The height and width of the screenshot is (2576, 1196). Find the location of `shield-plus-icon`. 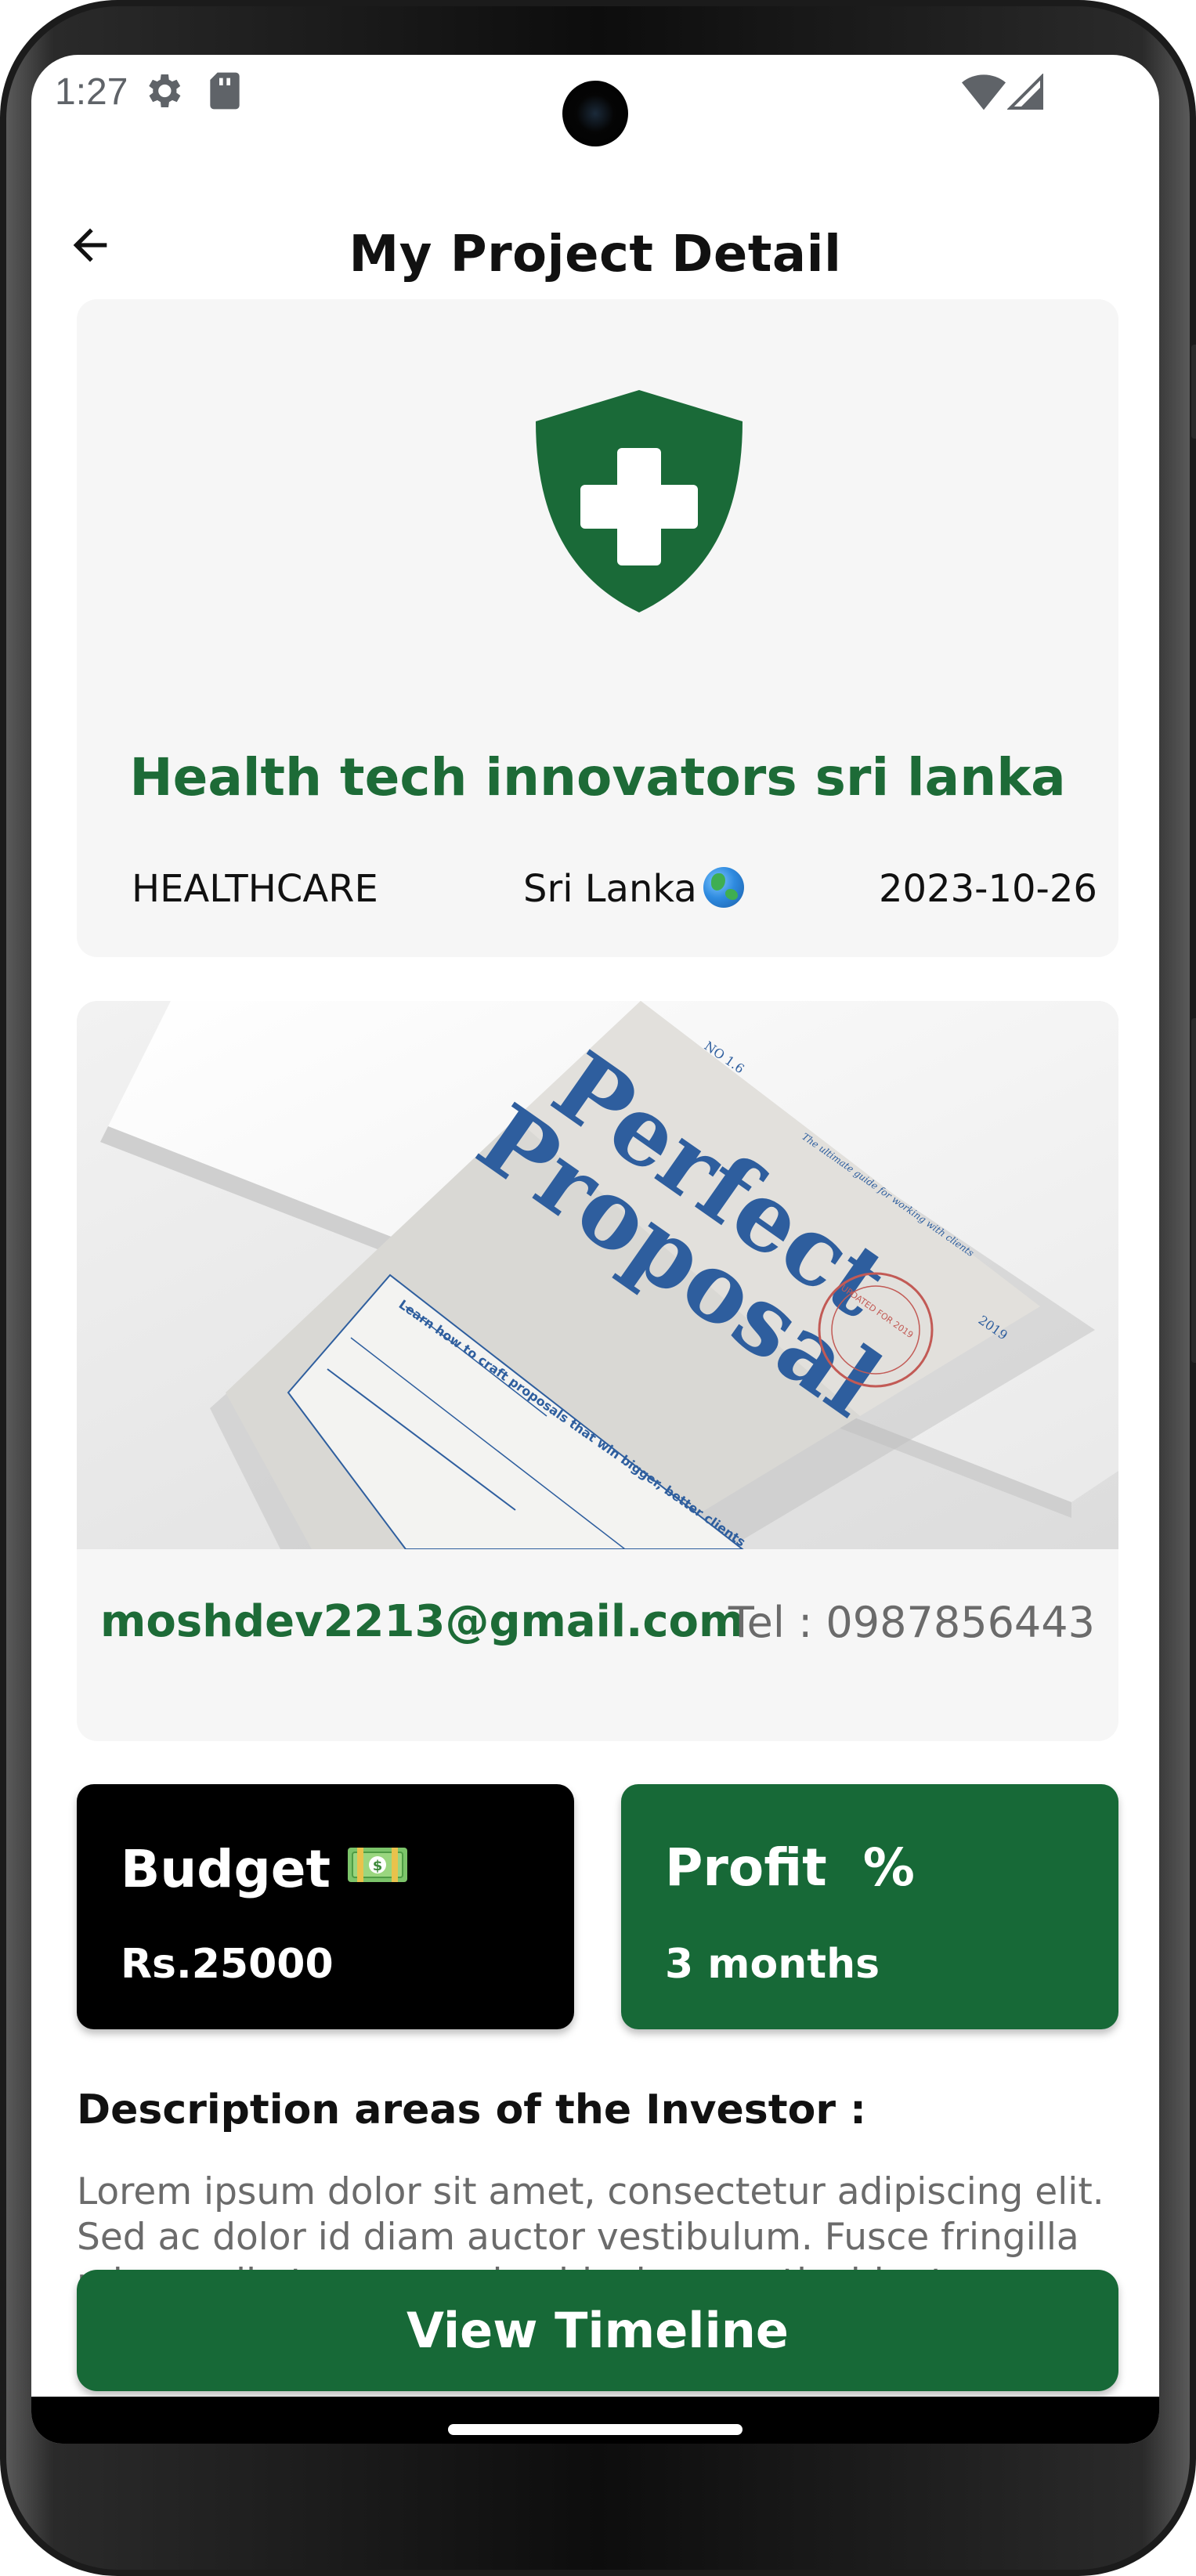

shield-plus-icon is located at coordinates (639, 501).